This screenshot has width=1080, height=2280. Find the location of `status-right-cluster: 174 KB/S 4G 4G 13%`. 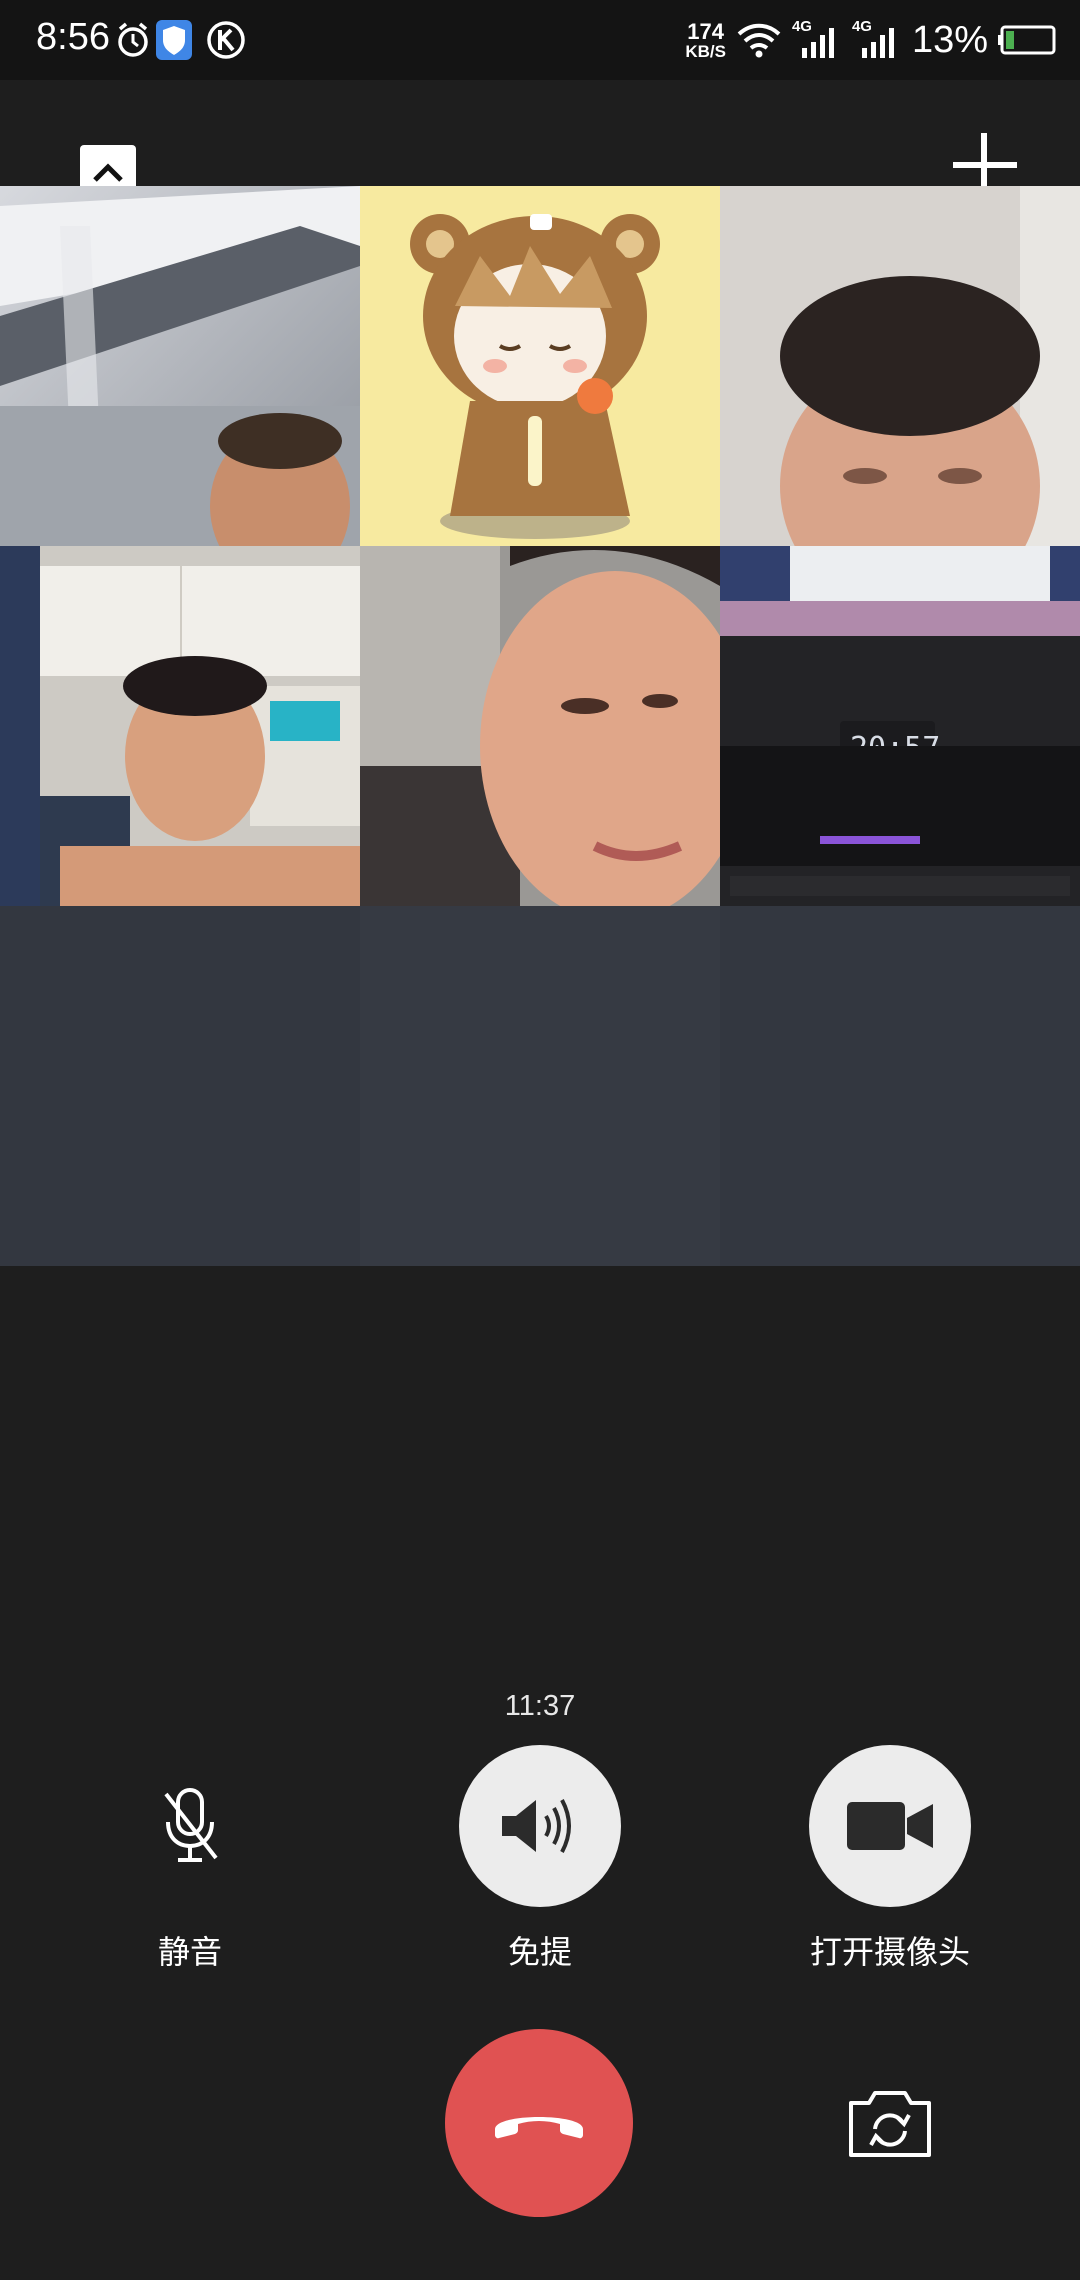

status-right-cluster: 174 KB/S 4G 4G 13% is located at coordinates (870, 40).